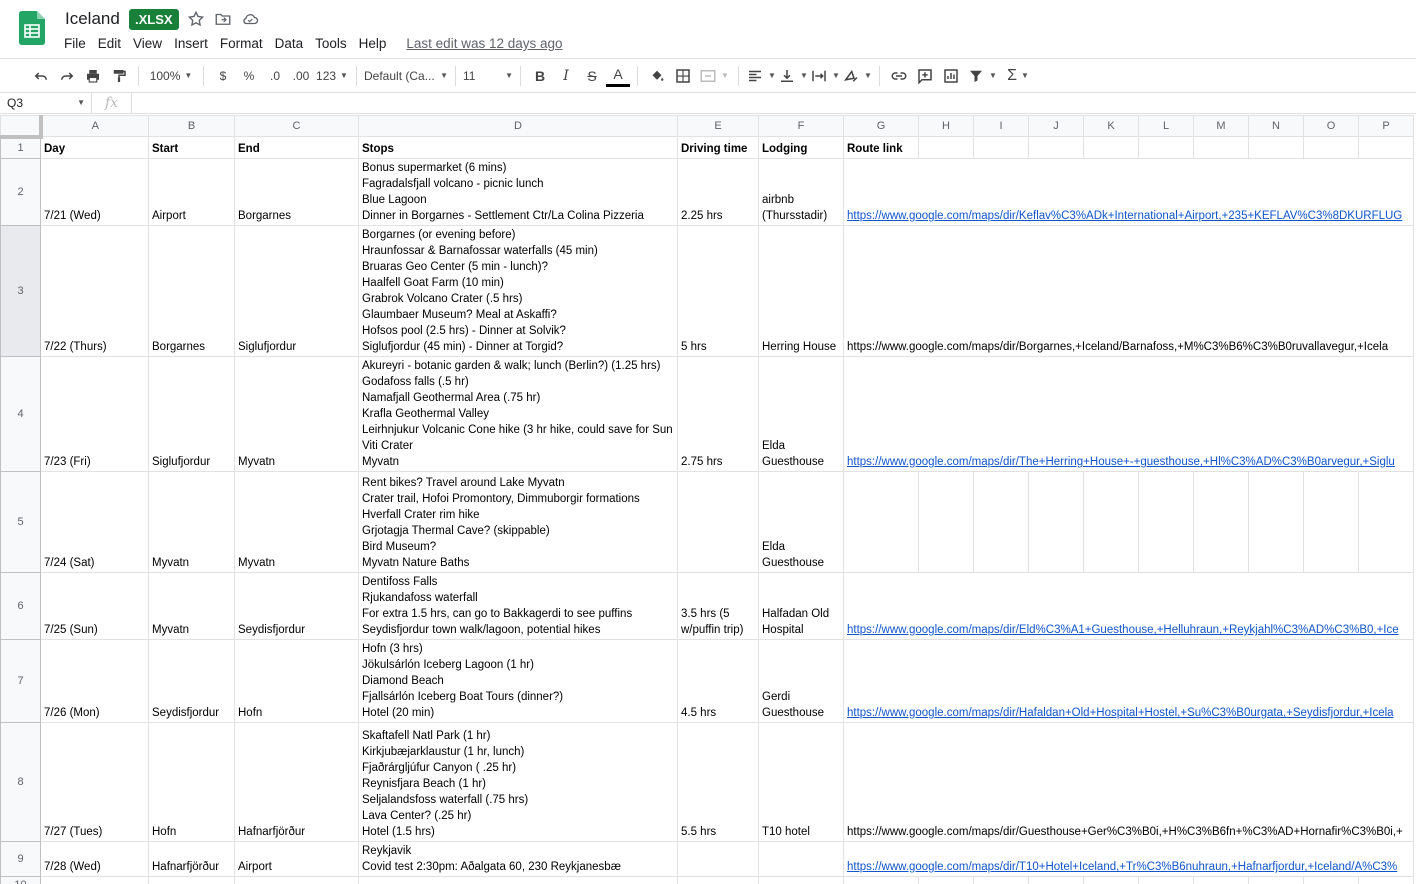 The image size is (1416, 884). I want to click on cell-day: 7/28 (Wed), so click(94, 859).